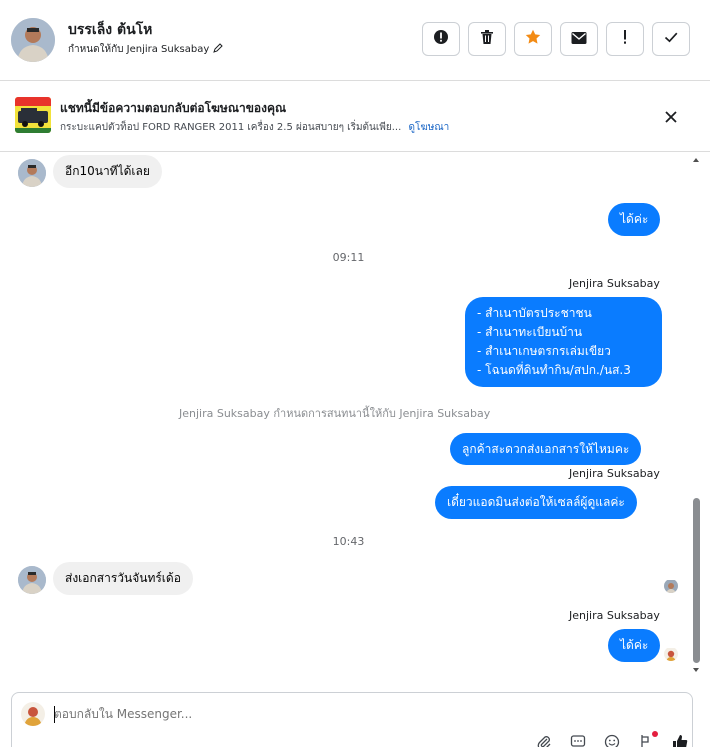 Image resolution: width=710 pixels, height=747 pixels. I want to click on close-icon, so click(671, 120).